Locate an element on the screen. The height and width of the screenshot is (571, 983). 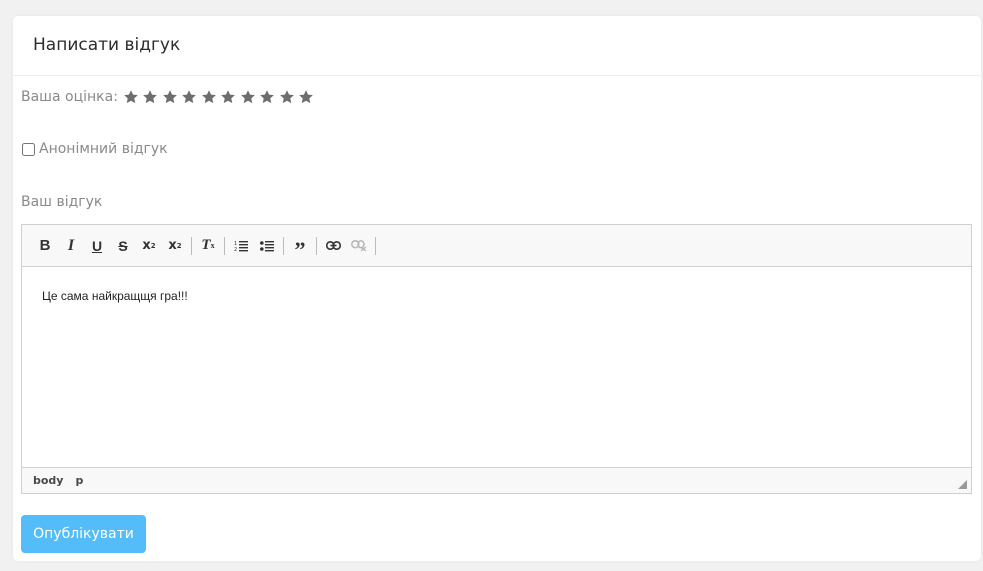
link-icon is located at coordinates (333, 246).